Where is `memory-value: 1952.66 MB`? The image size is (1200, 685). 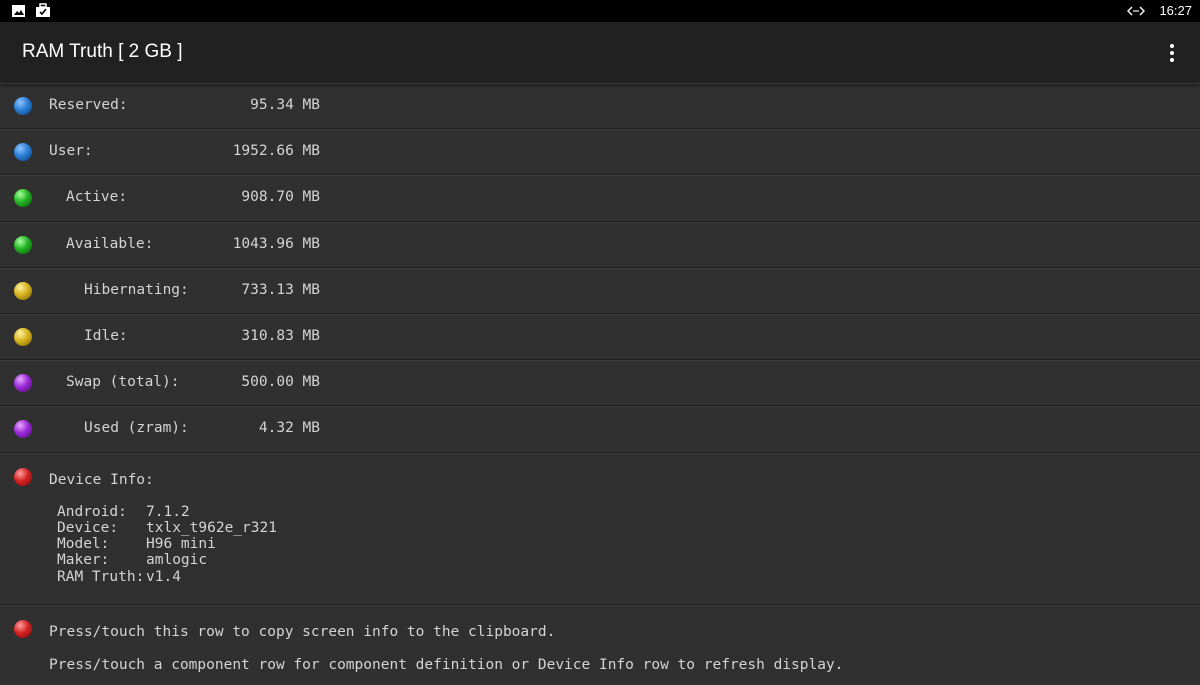 memory-value: 1952.66 MB is located at coordinates (276, 151).